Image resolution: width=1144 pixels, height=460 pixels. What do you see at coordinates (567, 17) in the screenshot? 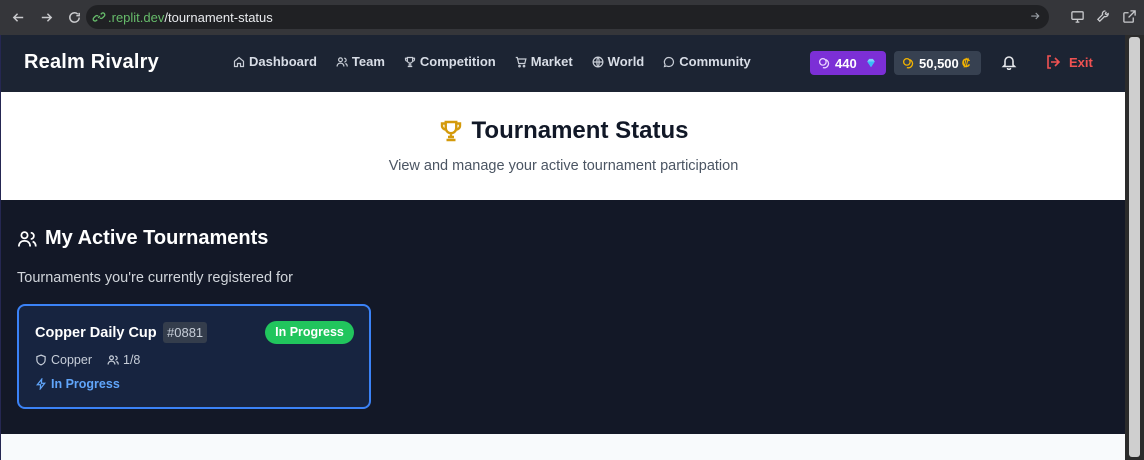
I see `address-bar: .replit.dev/tournament-status` at bounding box center [567, 17].